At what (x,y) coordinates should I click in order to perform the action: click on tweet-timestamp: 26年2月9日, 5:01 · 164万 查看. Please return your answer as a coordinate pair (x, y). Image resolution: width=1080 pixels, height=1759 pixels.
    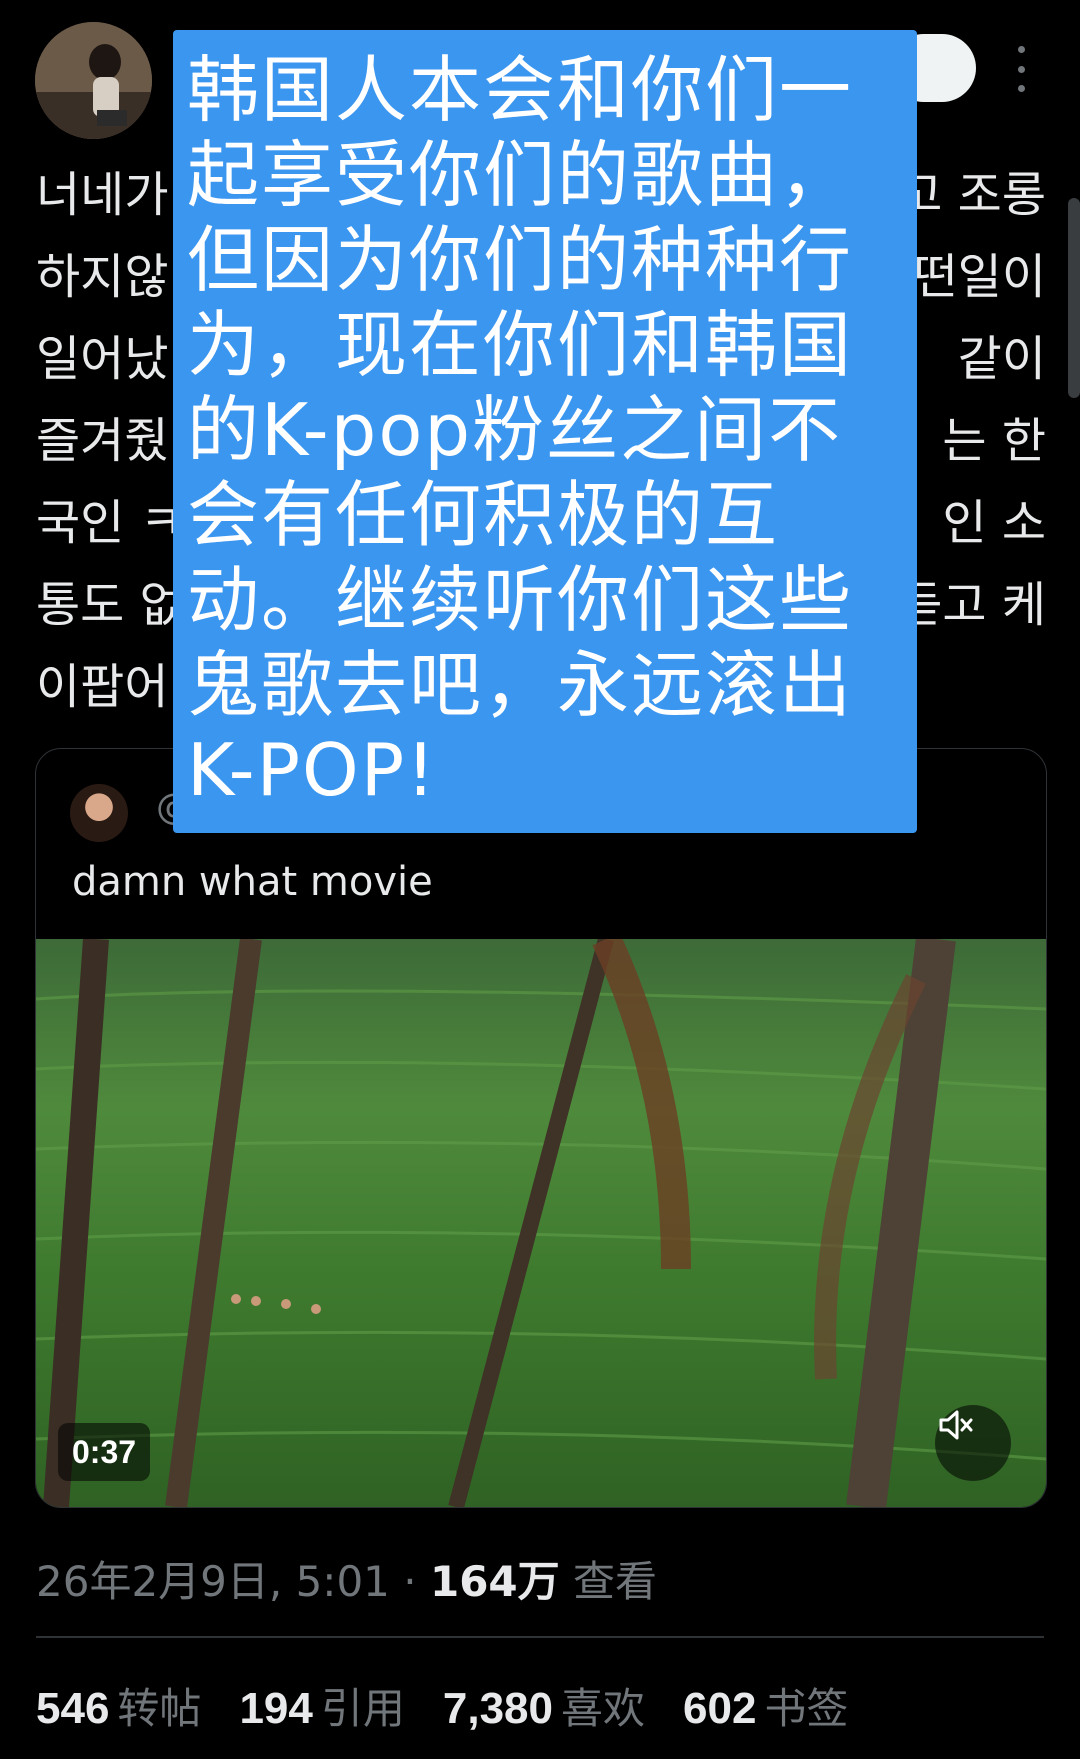
    Looking at the image, I should click on (346, 1578).